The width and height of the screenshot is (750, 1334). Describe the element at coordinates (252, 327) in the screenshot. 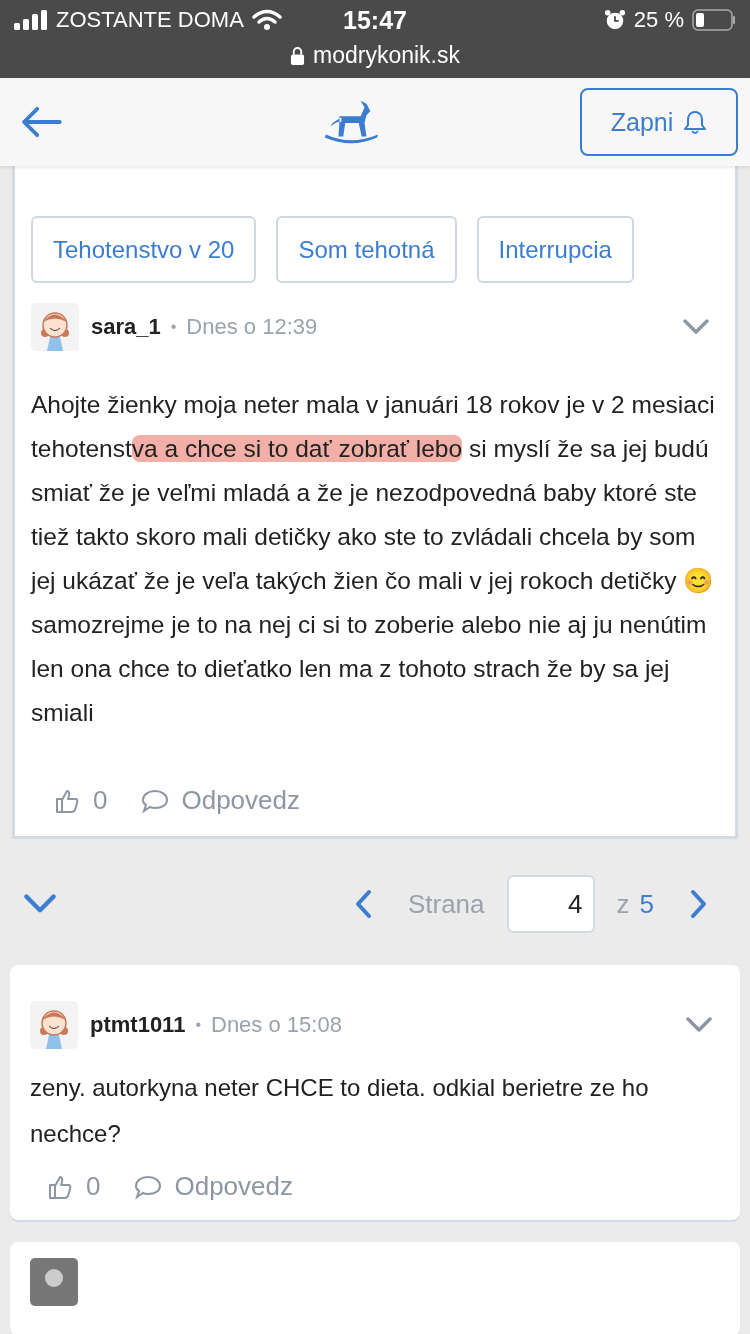

I see `post-time: Dnes o 12:39` at that location.